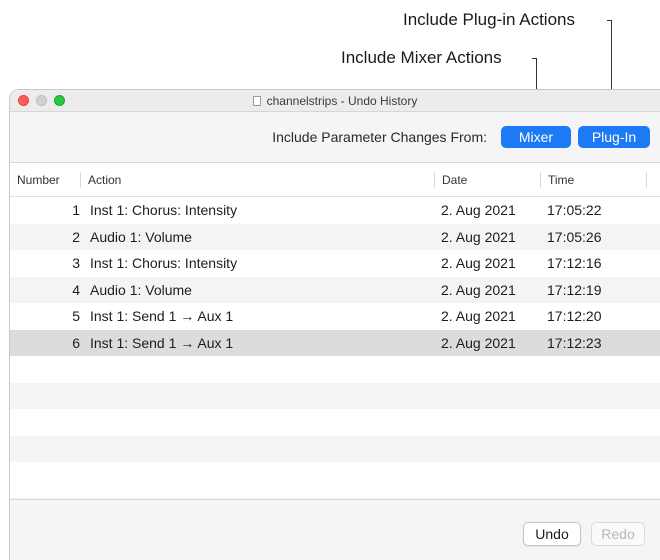  I want to click on plugin-toggle-button: Plug-In, so click(614, 137).